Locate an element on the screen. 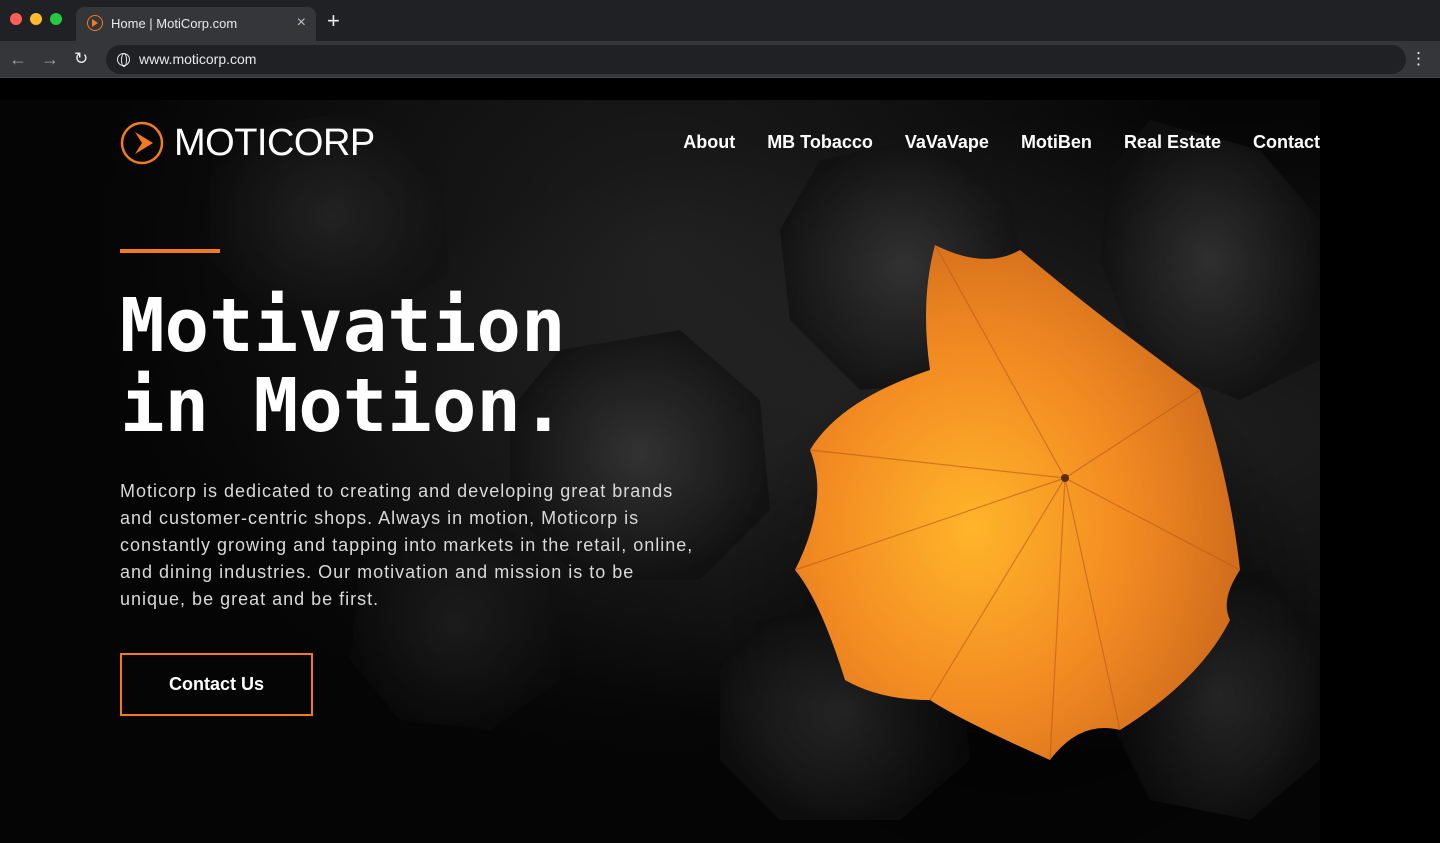 This screenshot has width=1440, height=843. browser-toolbar: ← → ↻ www.moticorp.com ⋮ is located at coordinates (720, 59).